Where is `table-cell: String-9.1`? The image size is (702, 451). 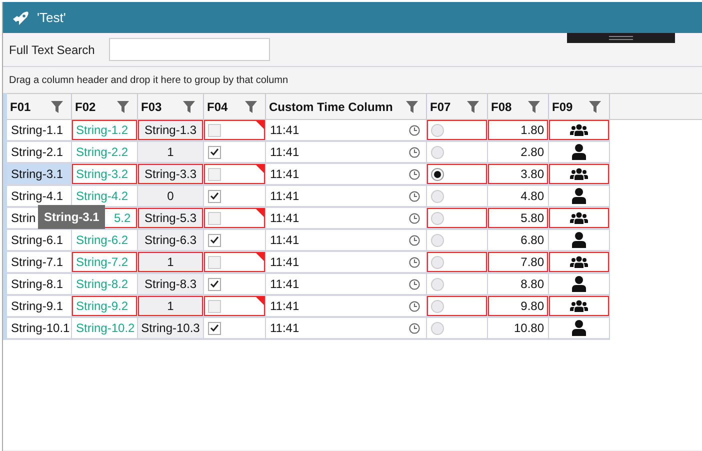 table-cell: String-9.1 is located at coordinates (39, 307).